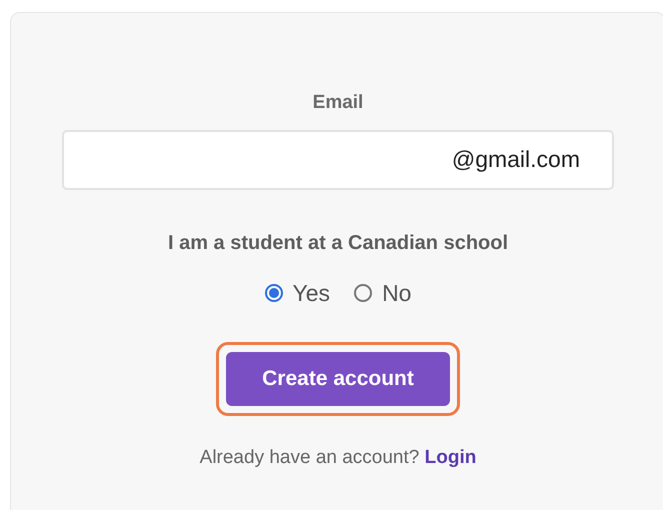  What do you see at coordinates (450, 457) in the screenshot?
I see `login-link: Login` at bounding box center [450, 457].